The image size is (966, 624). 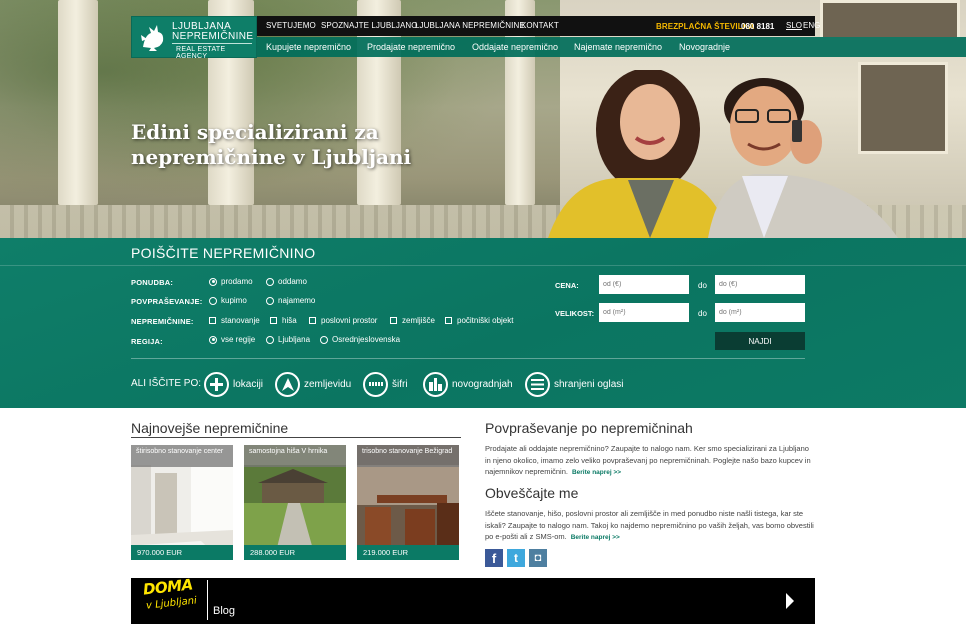 I want to click on radio-osrednjeslovenska: Osrednjeslovenska, so click(x=360, y=339).